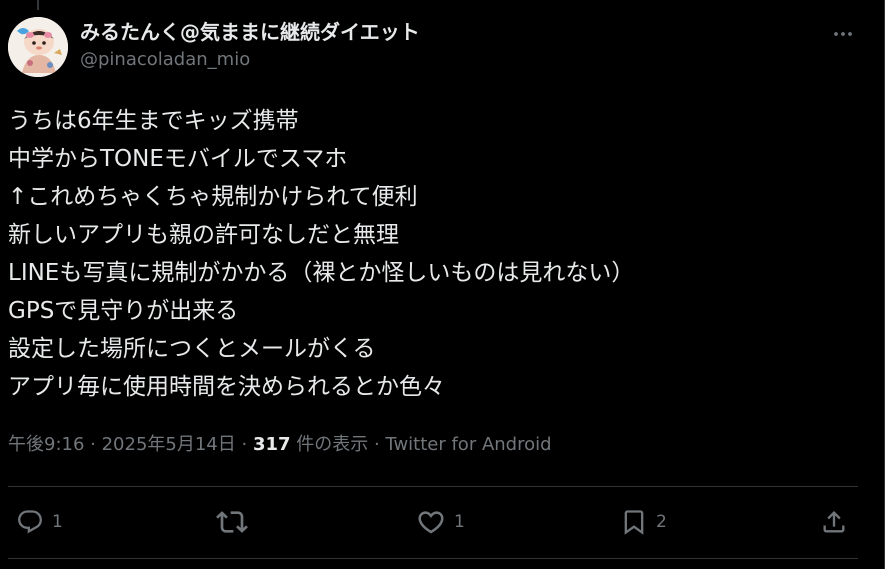 The image size is (885, 569). I want to click on share-button, so click(834, 522).